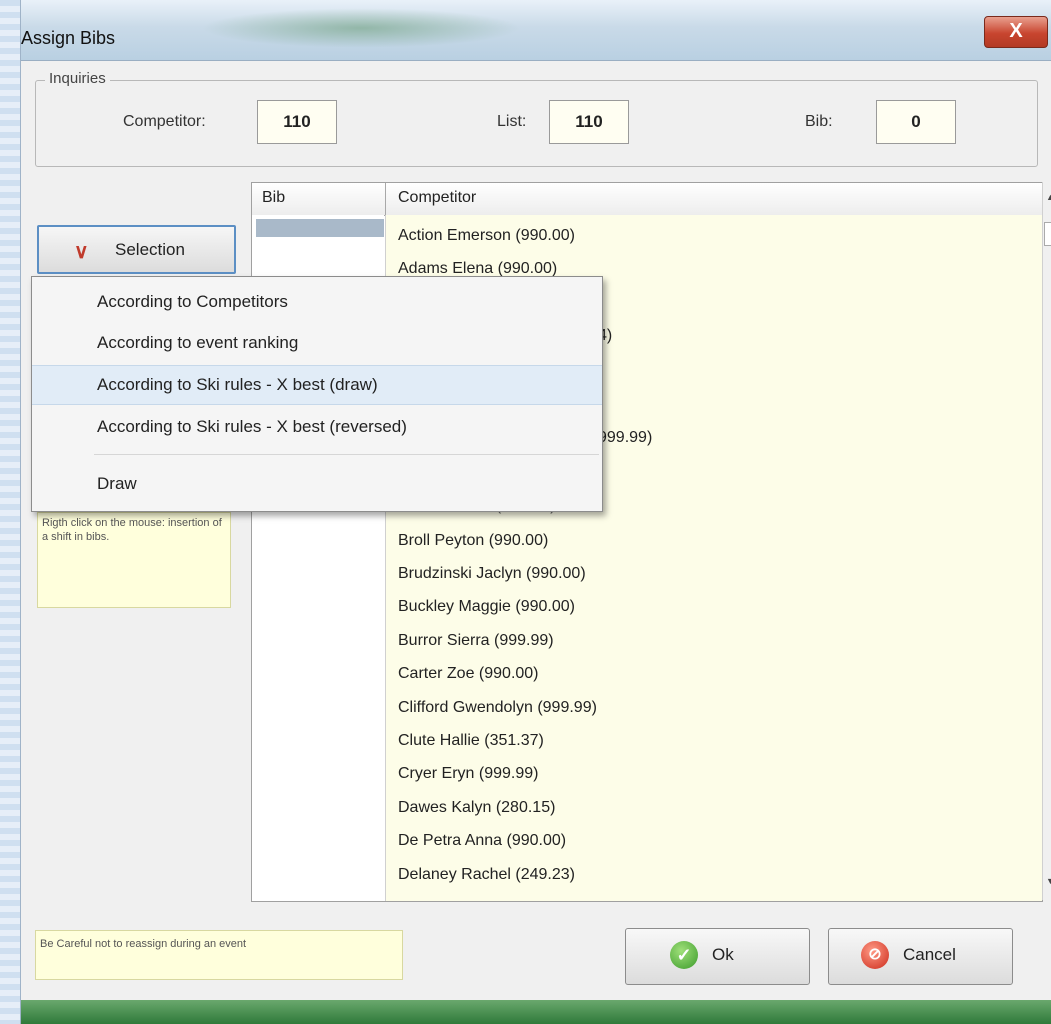  What do you see at coordinates (512, 121) in the screenshot?
I see `list-label: List:` at bounding box center [512, 121].